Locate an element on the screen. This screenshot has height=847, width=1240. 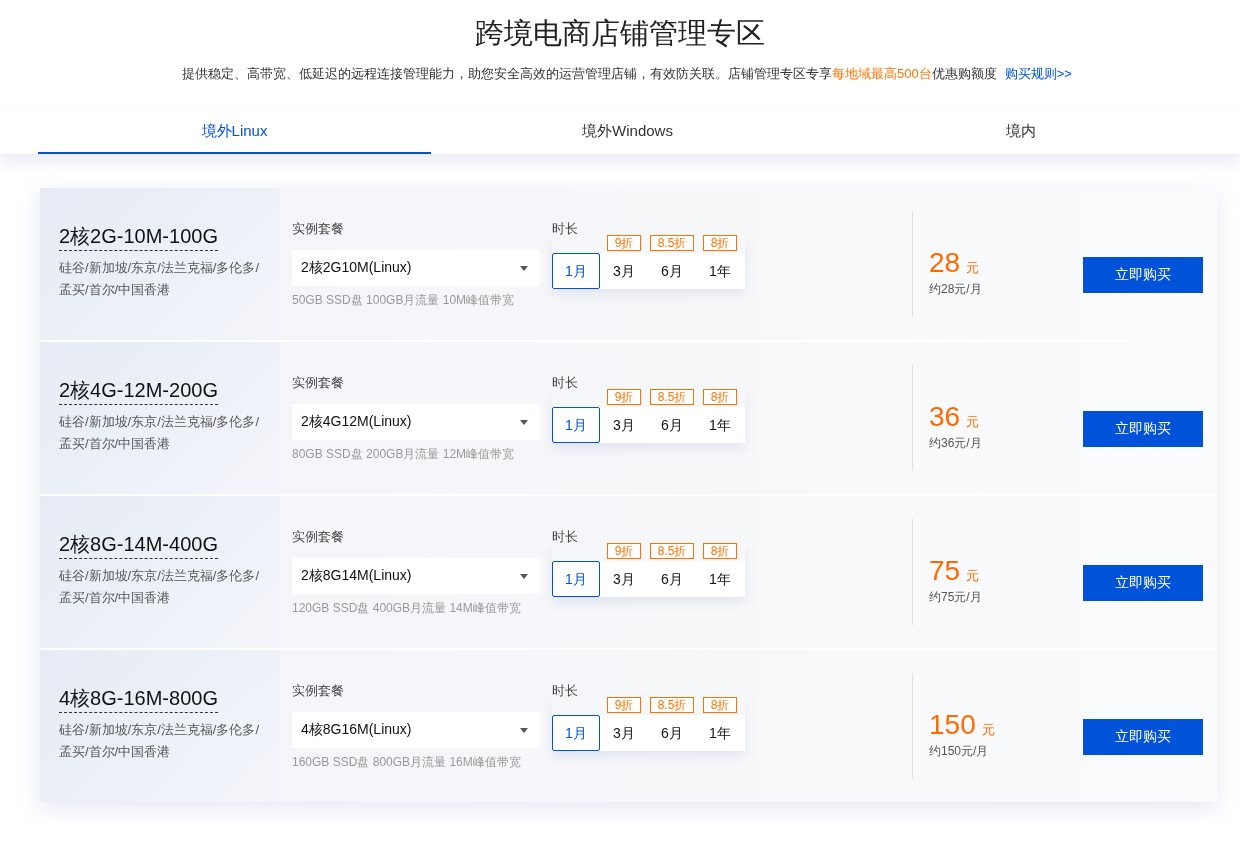
monthly-price: 约75元/月 is located at coordinates (956, 597).